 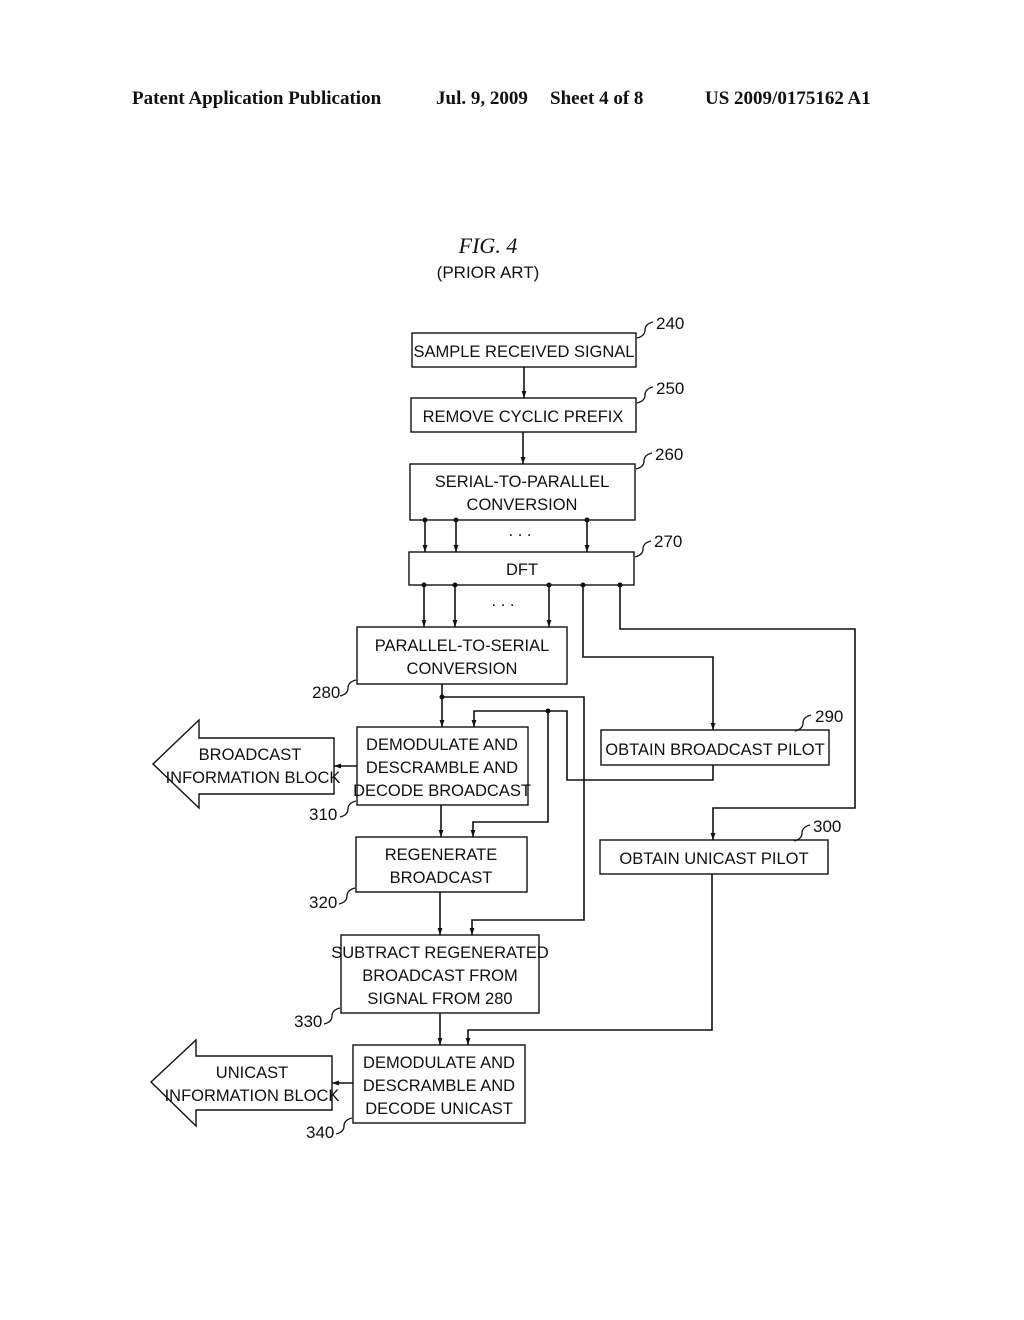 I want to click on broadcast-arrow-shape, so click(x=243, y=764).